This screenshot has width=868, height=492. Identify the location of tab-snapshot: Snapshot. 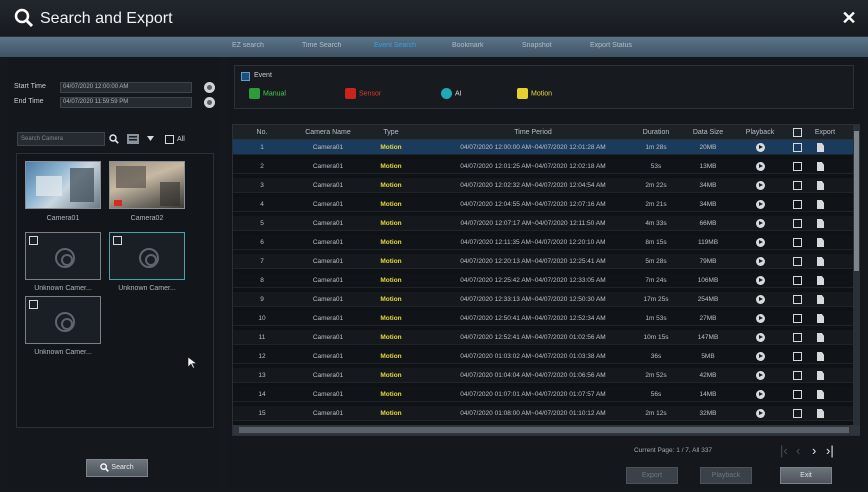
(537, 45).